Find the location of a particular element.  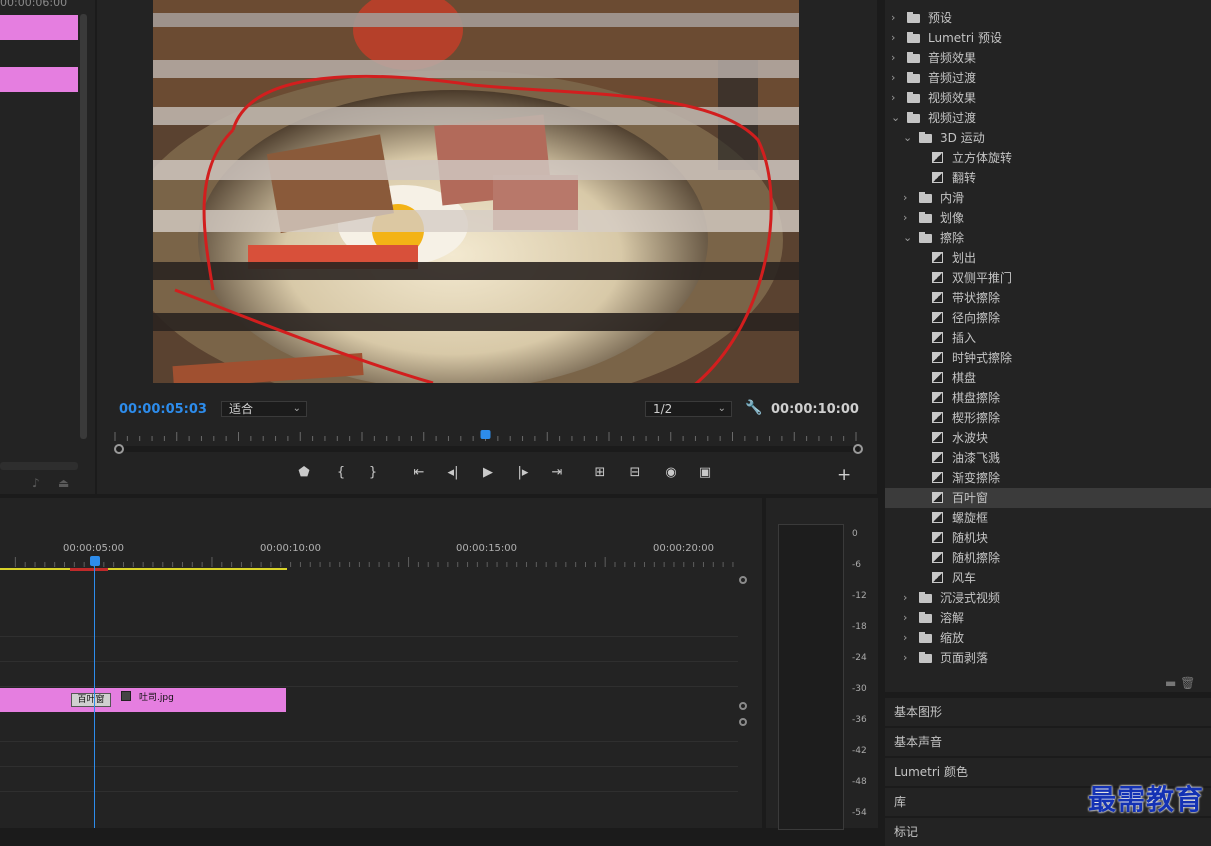

transition-block: 百叶窗 is located at coordinates (91, 700).